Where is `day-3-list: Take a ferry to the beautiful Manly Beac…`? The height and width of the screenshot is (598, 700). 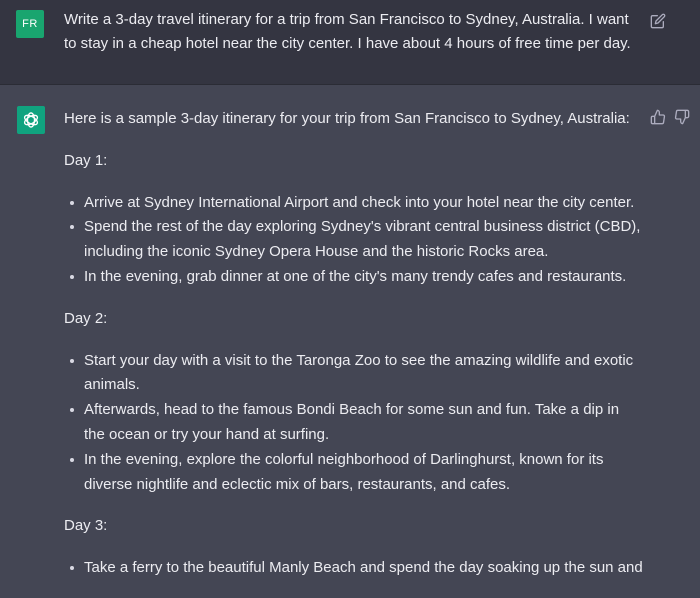 day-3-list: Take a ferry to the beautiful Manly Beac… is located at coordinates (354, 568).